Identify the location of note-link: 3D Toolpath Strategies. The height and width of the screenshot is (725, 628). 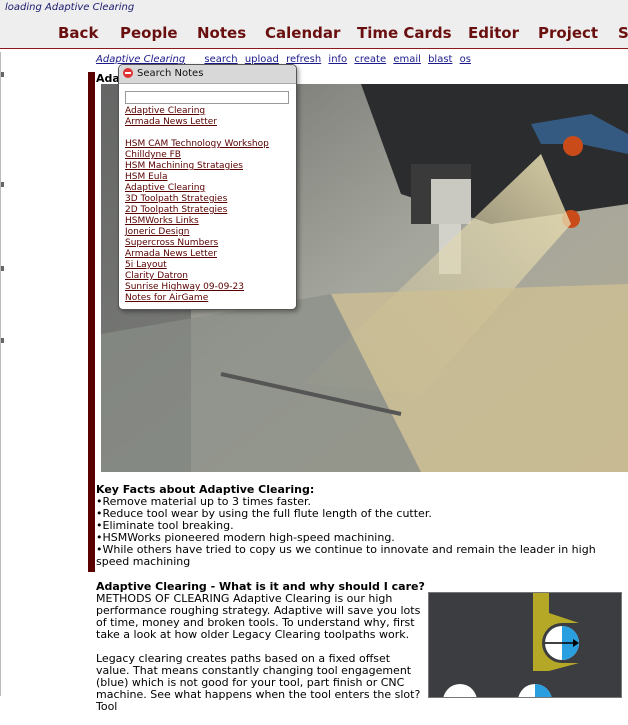
(197, 199).